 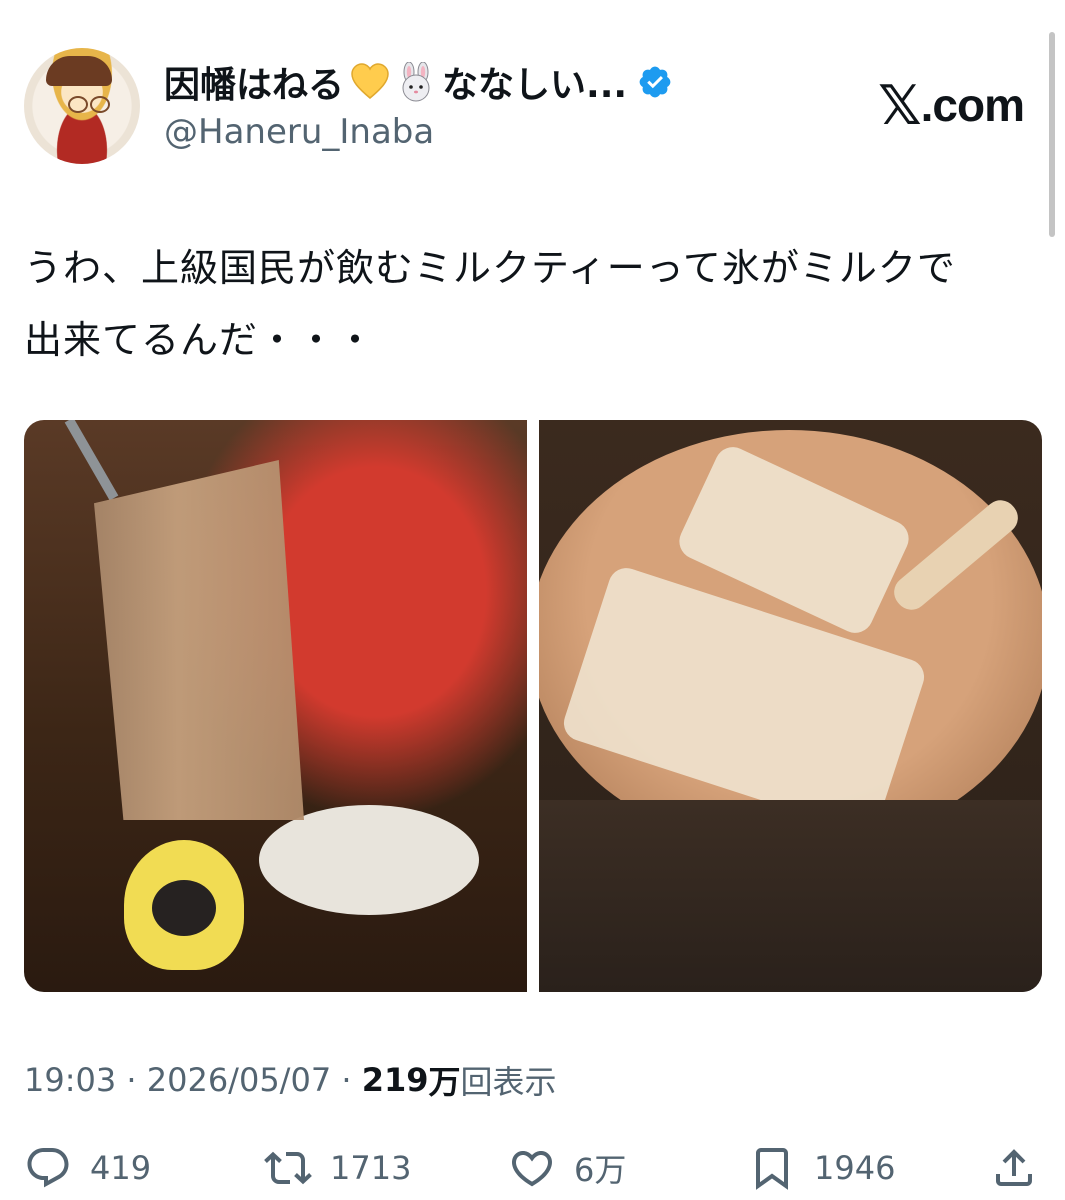 I want to click on verified-badge-icon, so click(x=655, y=82).